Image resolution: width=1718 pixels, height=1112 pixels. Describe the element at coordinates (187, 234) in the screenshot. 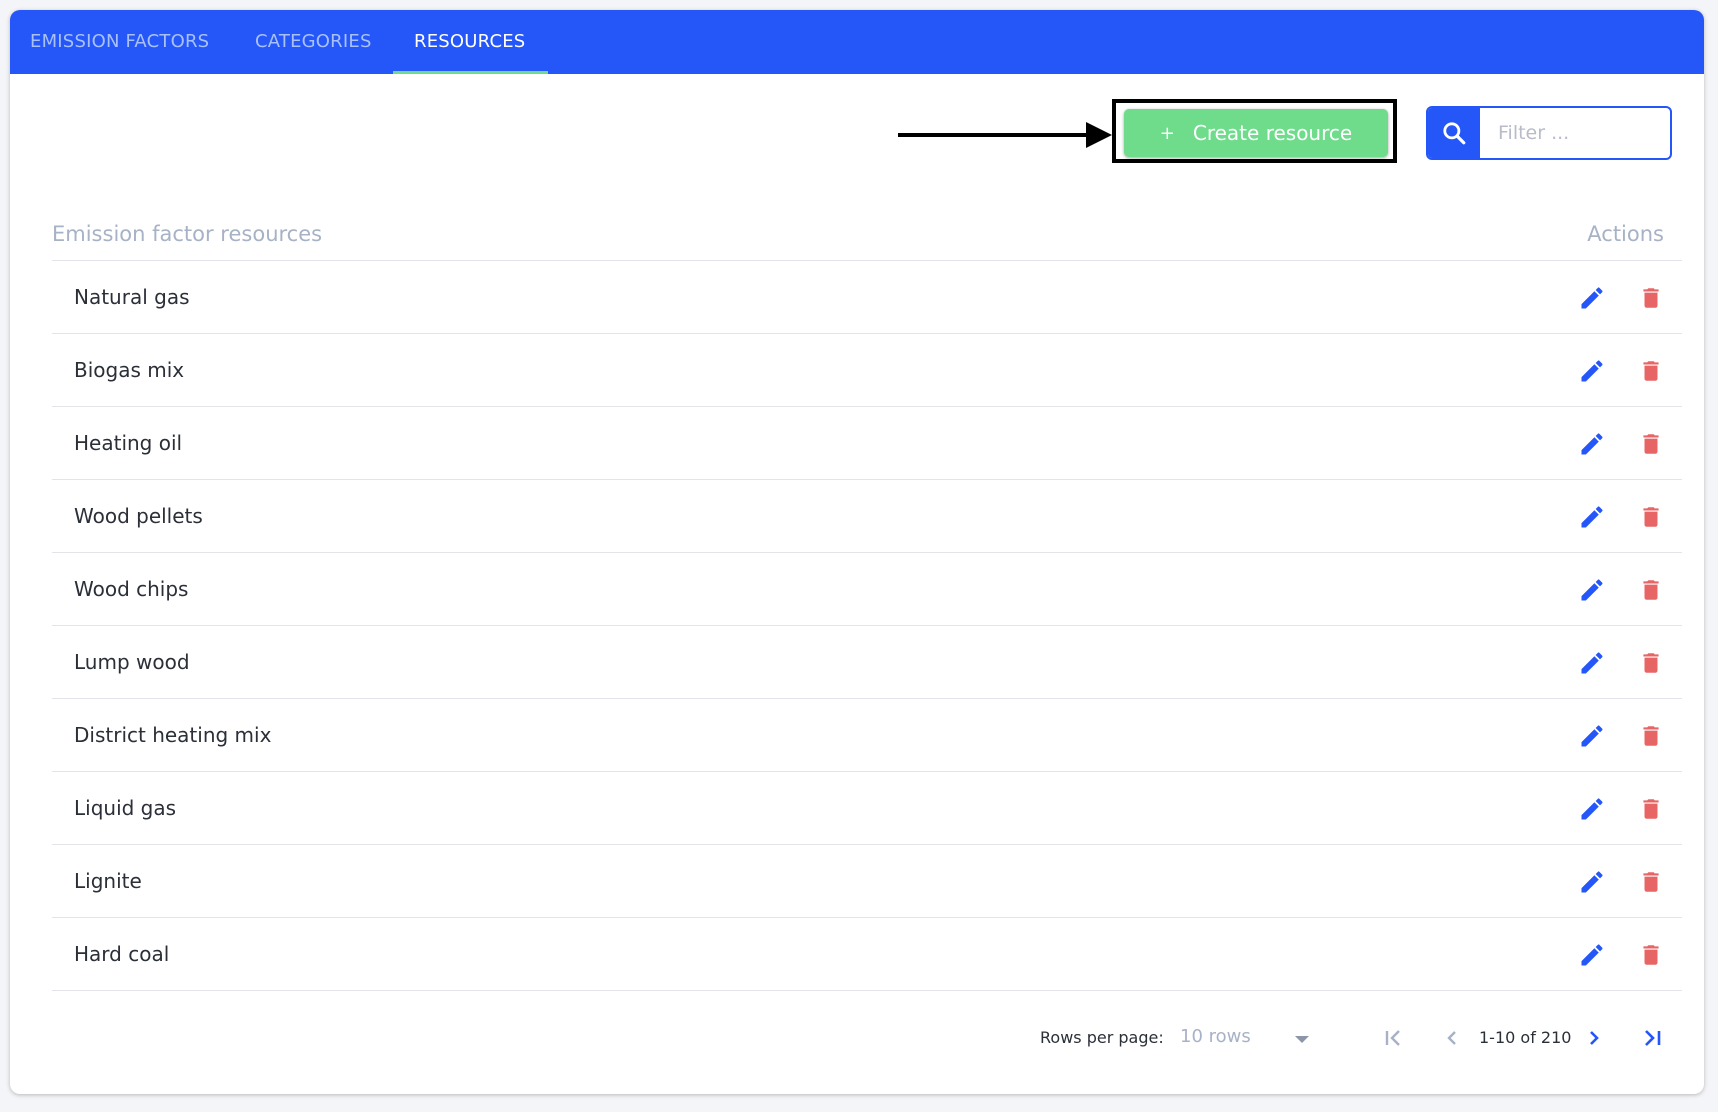

I see `column-header-name: Emission factor resources` at that location.